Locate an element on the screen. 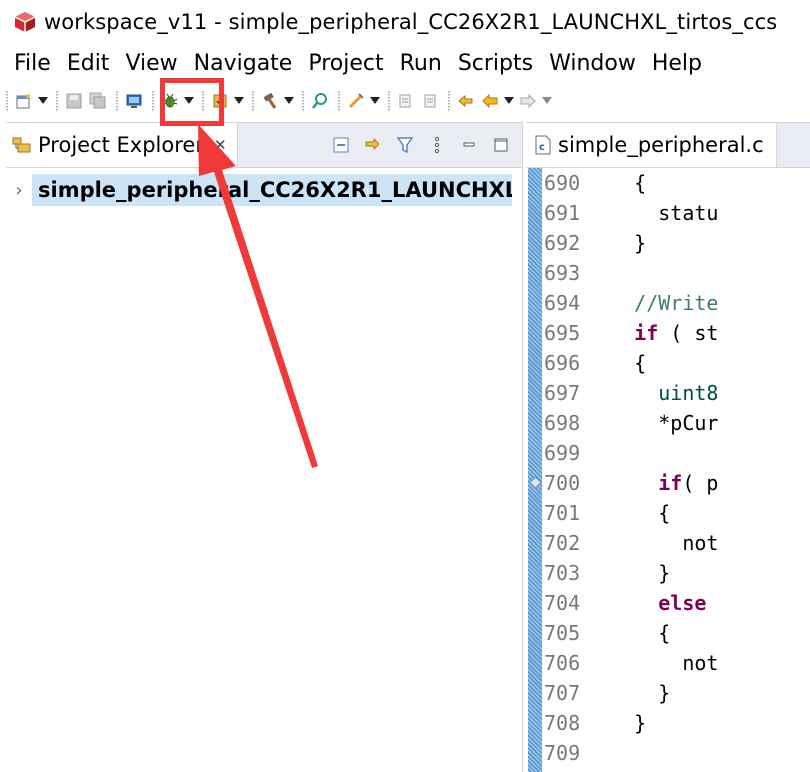  search-button is located at coordinates (320, 101).